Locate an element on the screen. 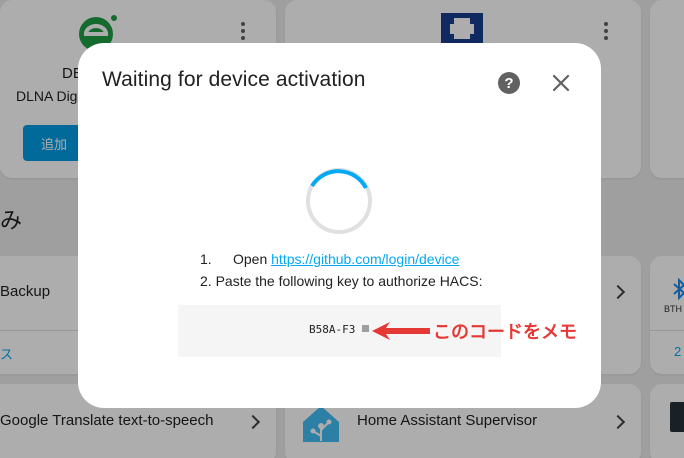  close-icon is located at coordinates (561, 83).